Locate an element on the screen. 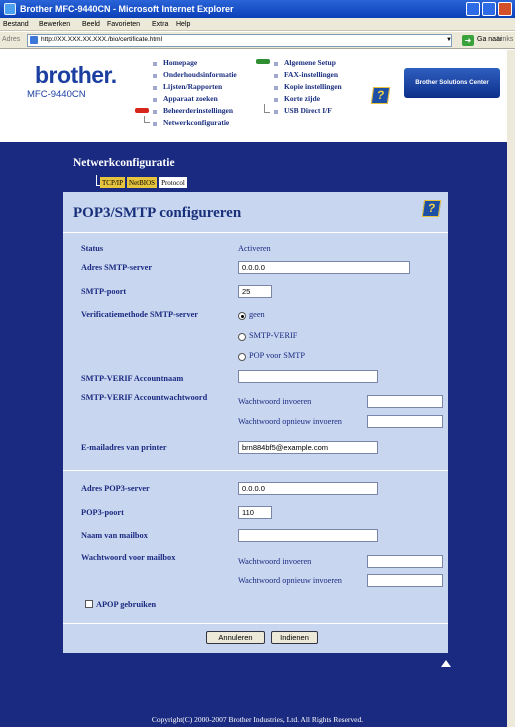 Image resolution: width=515 pixels, height=727 pixels. radio-smtp-verif-label: SMTP-VERIF is located at coordinates (273, 335).